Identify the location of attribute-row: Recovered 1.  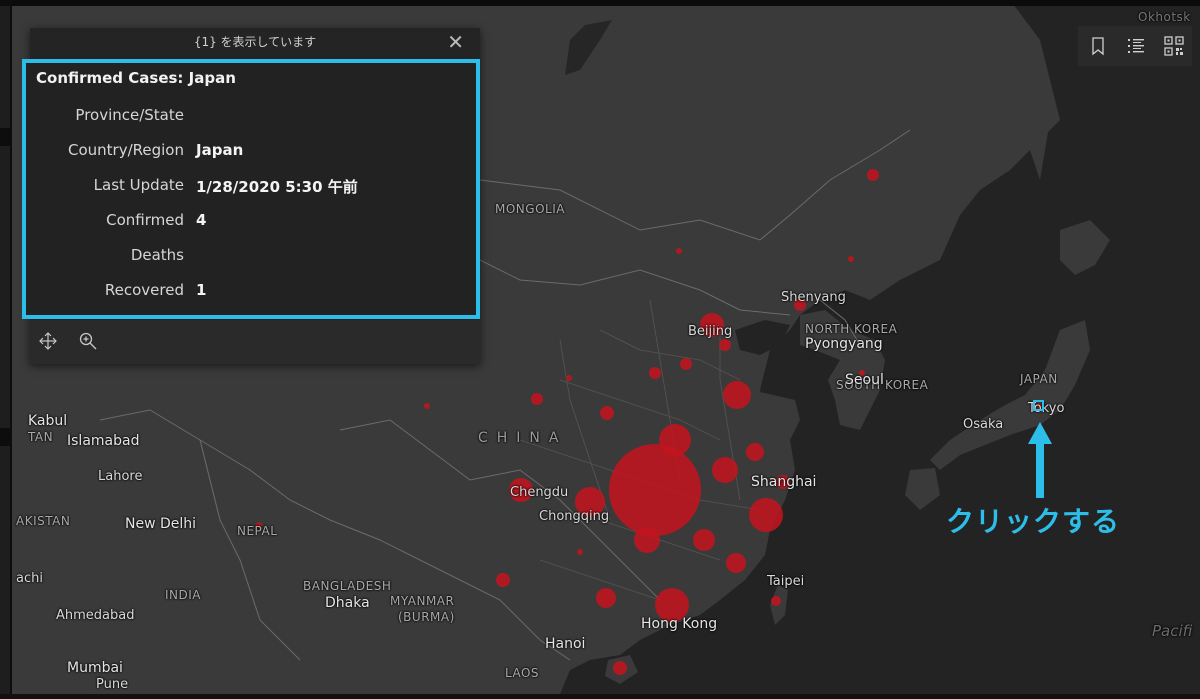
(246, 292).